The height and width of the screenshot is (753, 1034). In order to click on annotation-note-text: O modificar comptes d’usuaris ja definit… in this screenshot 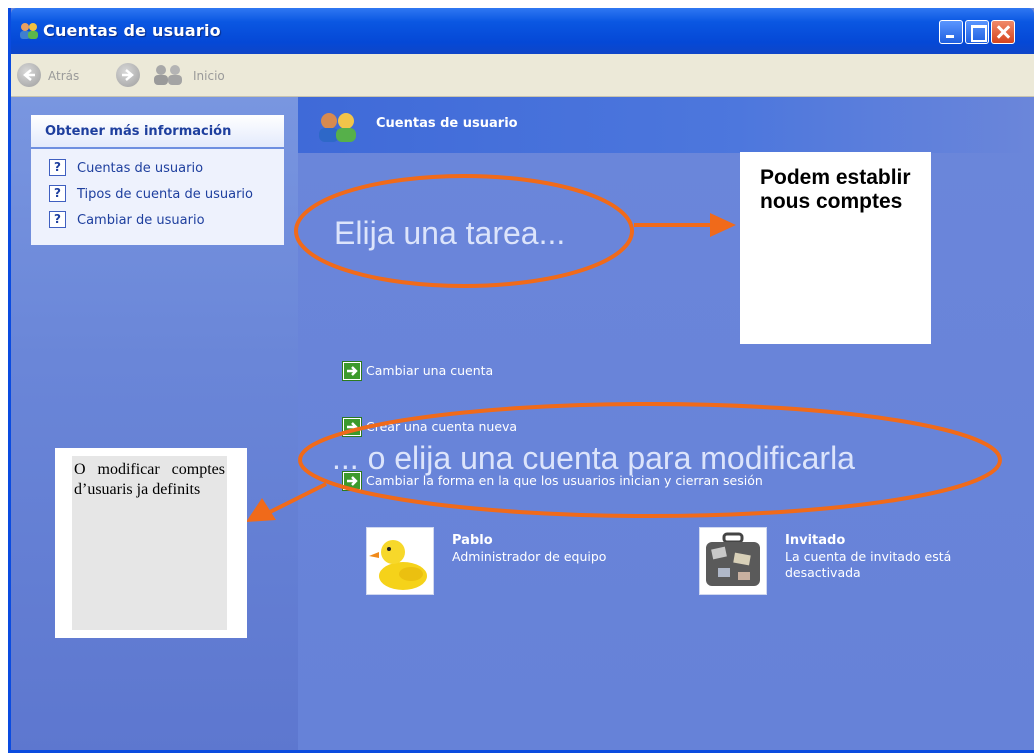, I will do `click(149, 543)`.